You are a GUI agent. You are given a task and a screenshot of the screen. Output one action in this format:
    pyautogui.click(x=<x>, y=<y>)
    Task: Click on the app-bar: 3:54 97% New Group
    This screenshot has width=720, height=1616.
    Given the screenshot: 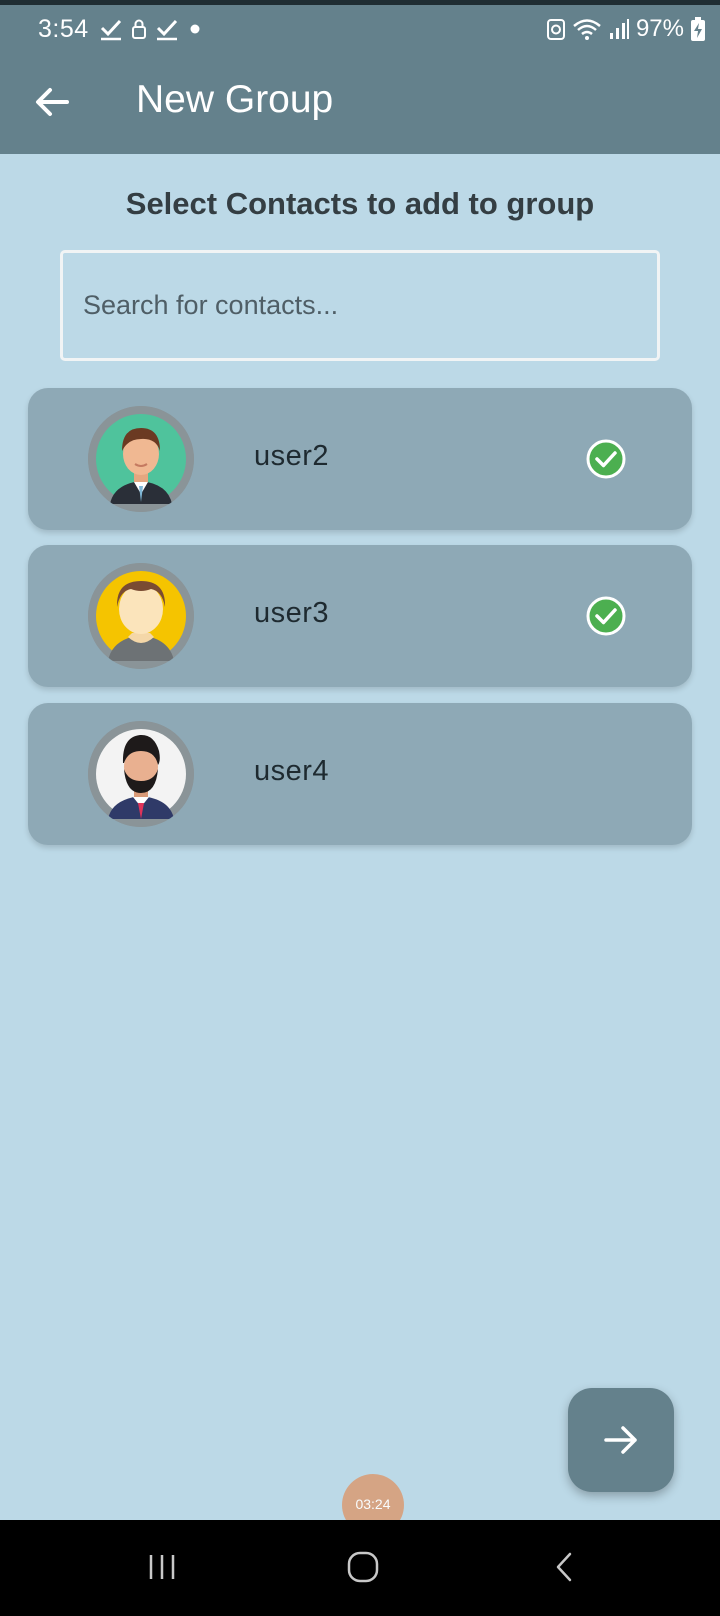 What is the action you would take?
    pyautogui.click(x=360, y=77)
    